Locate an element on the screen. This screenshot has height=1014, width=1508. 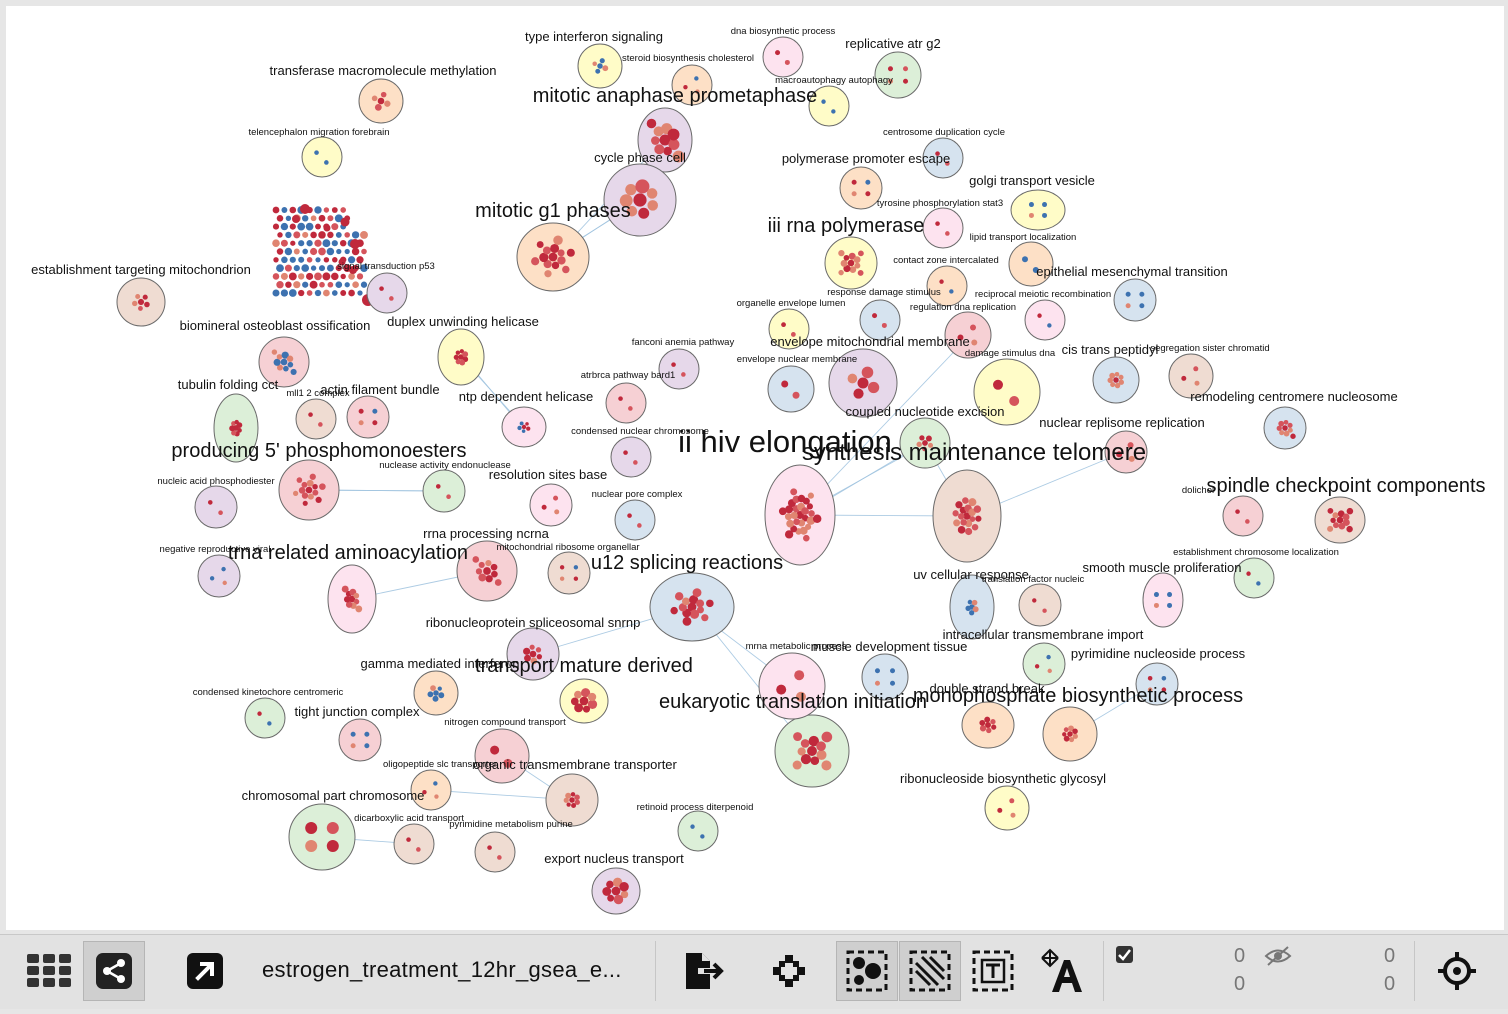
export-button is located at coordinates (701, 971).